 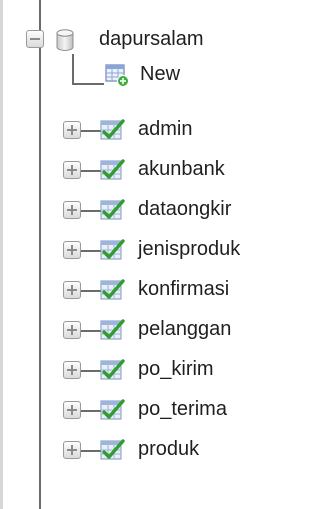 I want to click on table-name: po_terima, so click(x=182, y=409).